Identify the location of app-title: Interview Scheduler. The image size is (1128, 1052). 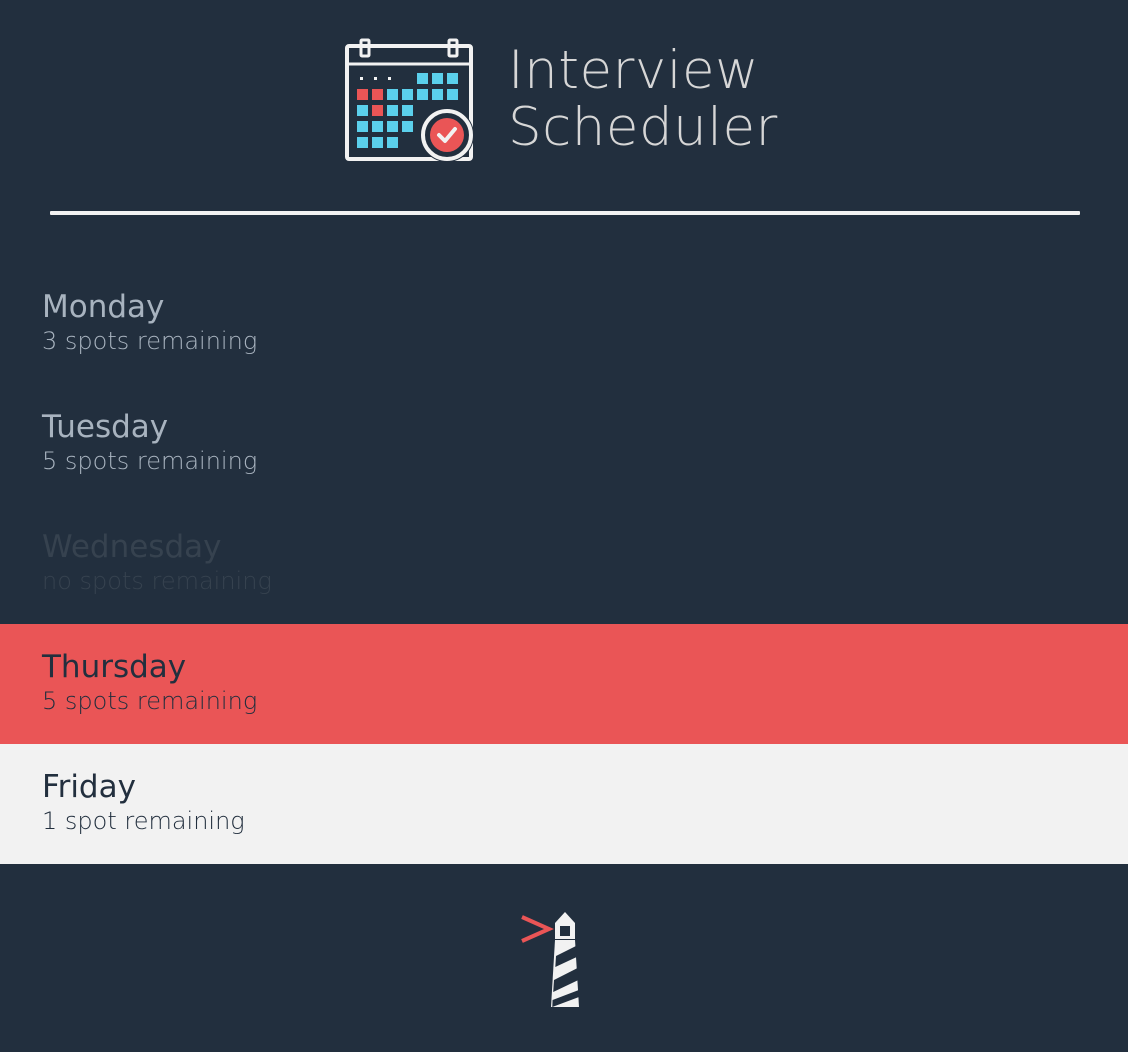
(643, 99).